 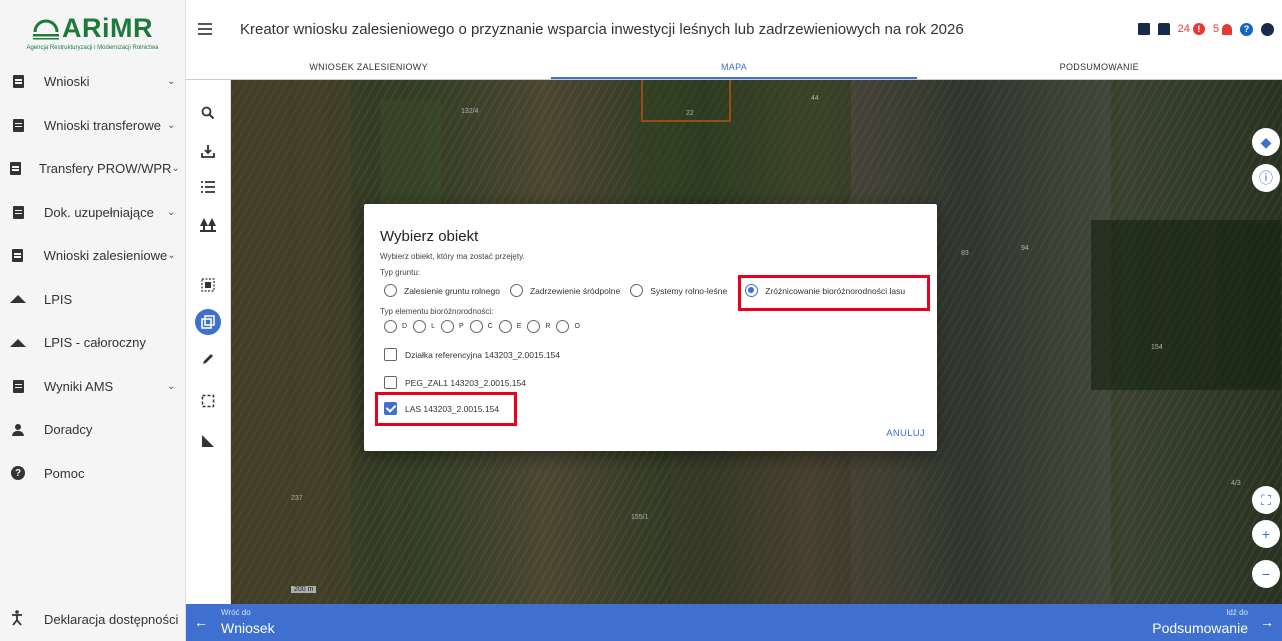 What do you see at coordinates (905, 433) in the screenshot?
I see `cancel-button: ANULUJ` at bounding box center [905, 433].